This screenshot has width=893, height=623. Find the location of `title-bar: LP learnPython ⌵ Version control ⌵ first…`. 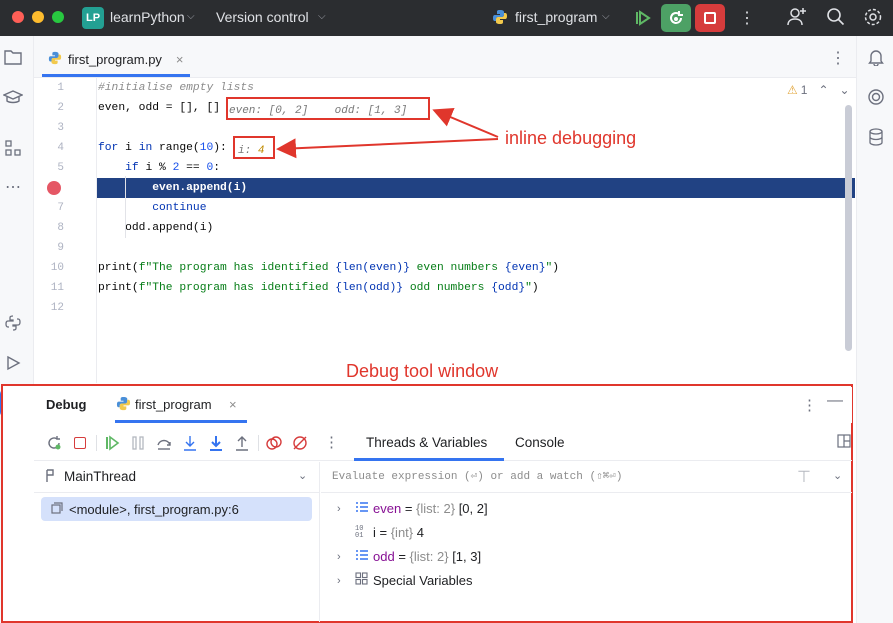

title-bar: LP learnPython ⌵ Version control ⌵ first… is located at coordinates (446, 18).